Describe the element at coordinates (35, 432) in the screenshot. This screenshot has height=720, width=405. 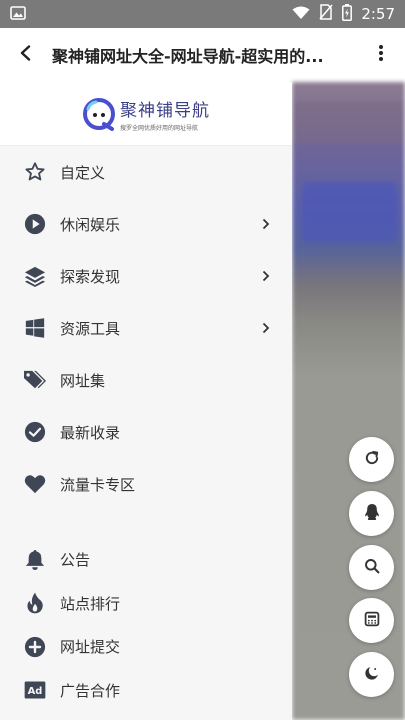
I see `check-circle-icon` at that location.